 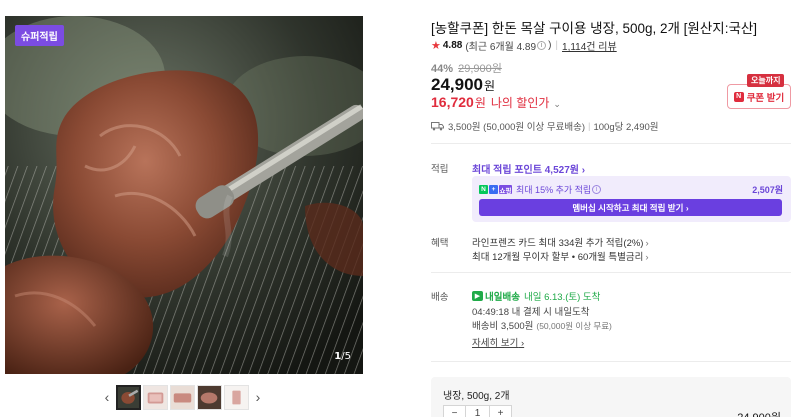 I want to click on delivery-headline: ▶ 내일배송 내일 6.13.(토) 도착, so click(x=536, y=296).